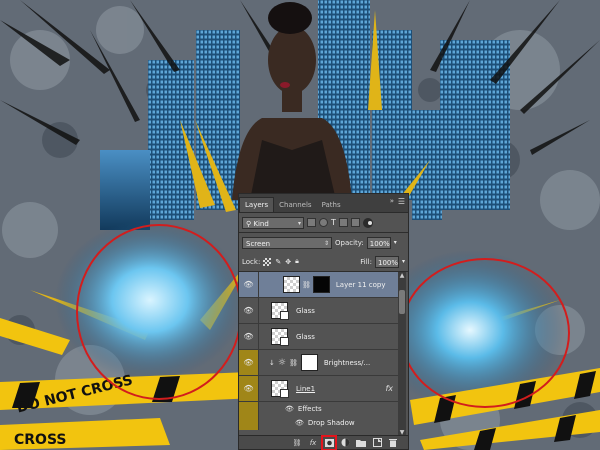 Image resolution: width=600 pixels, height=450 pixels. Describe the element at coordinates (297, 261) in the screenshot. I see `lock-all-icon: 🔒︎` at that location.